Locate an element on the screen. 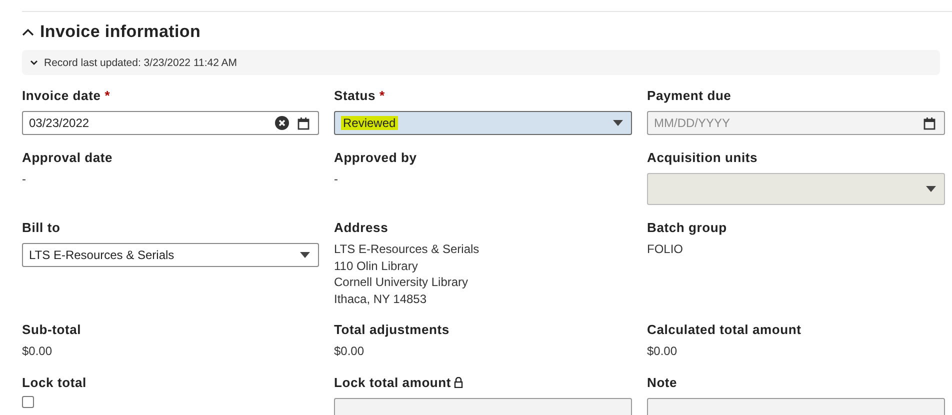 Image resolution: width=952 pixels, height=415 pixels. section-title: Invoice information is located at coordinates (120, 32).